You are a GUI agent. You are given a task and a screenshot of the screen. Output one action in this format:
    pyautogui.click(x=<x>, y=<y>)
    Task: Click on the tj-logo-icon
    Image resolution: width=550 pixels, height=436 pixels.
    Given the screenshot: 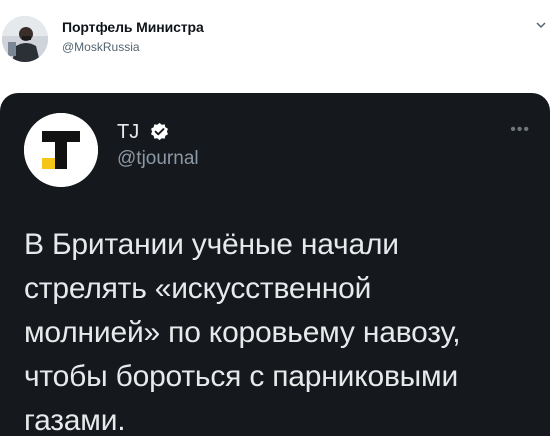 What is the action you would take?
    pyautogui.click(x=61, y=150)
    